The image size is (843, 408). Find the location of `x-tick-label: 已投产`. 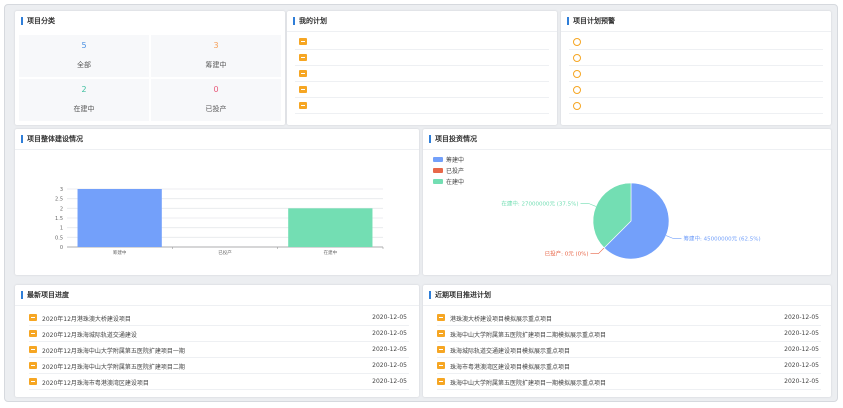

x-tick-label: 已投产 is located at coordinates (225, 252).